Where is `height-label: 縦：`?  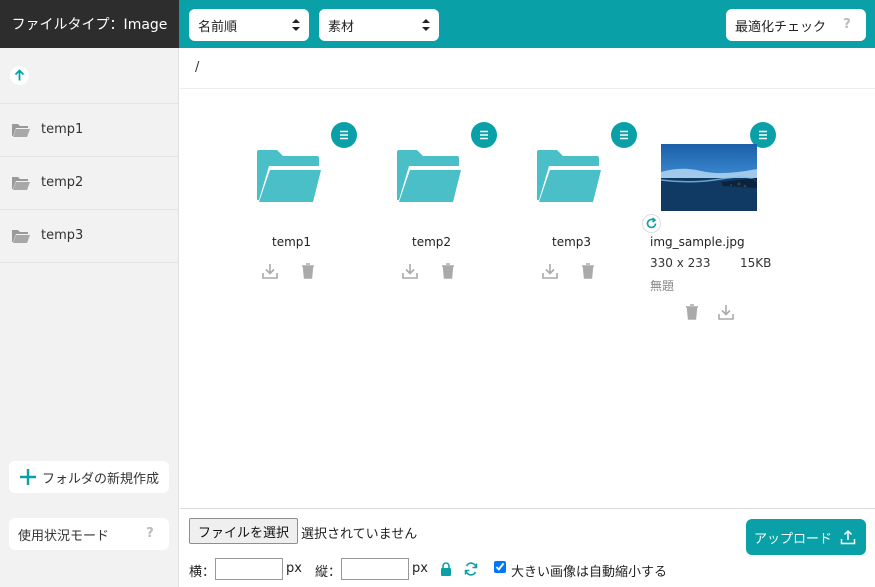 height-label: 縦： is located at coordinates (328, 572).